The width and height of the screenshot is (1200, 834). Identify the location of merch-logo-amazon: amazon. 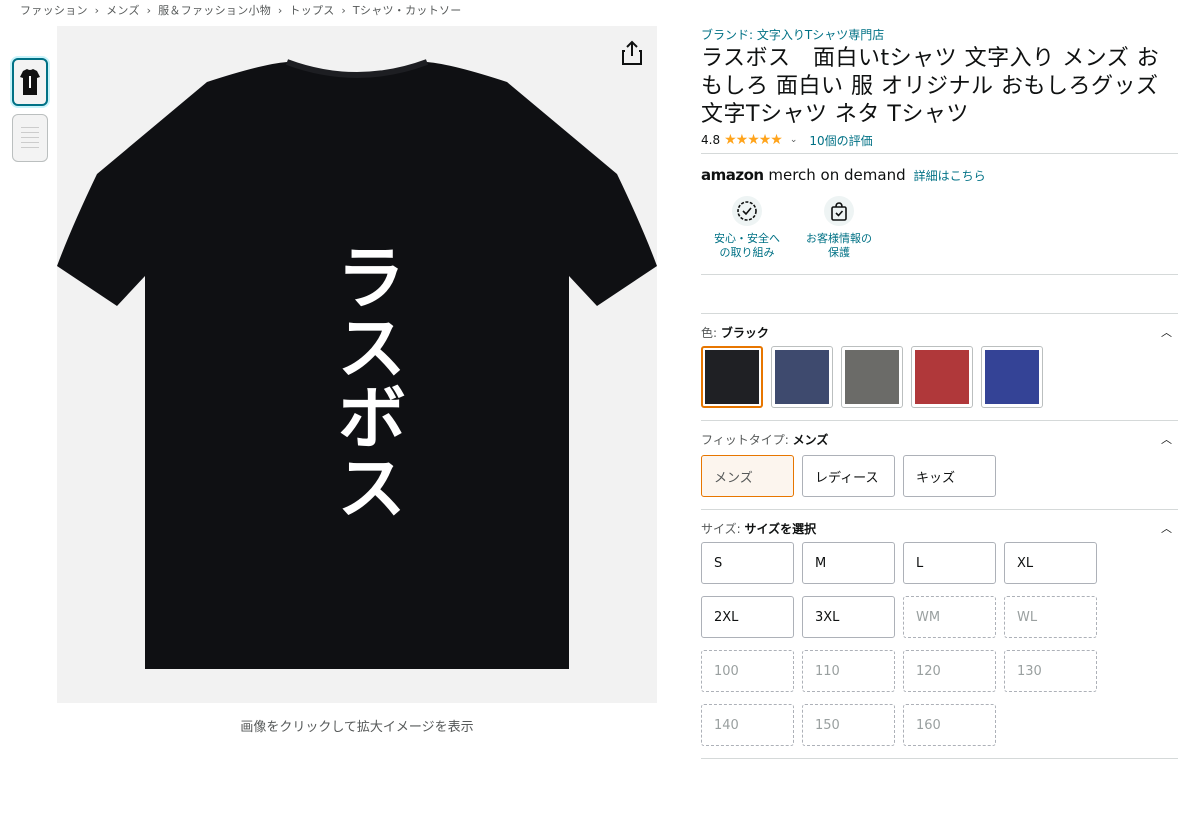
(732, 175).